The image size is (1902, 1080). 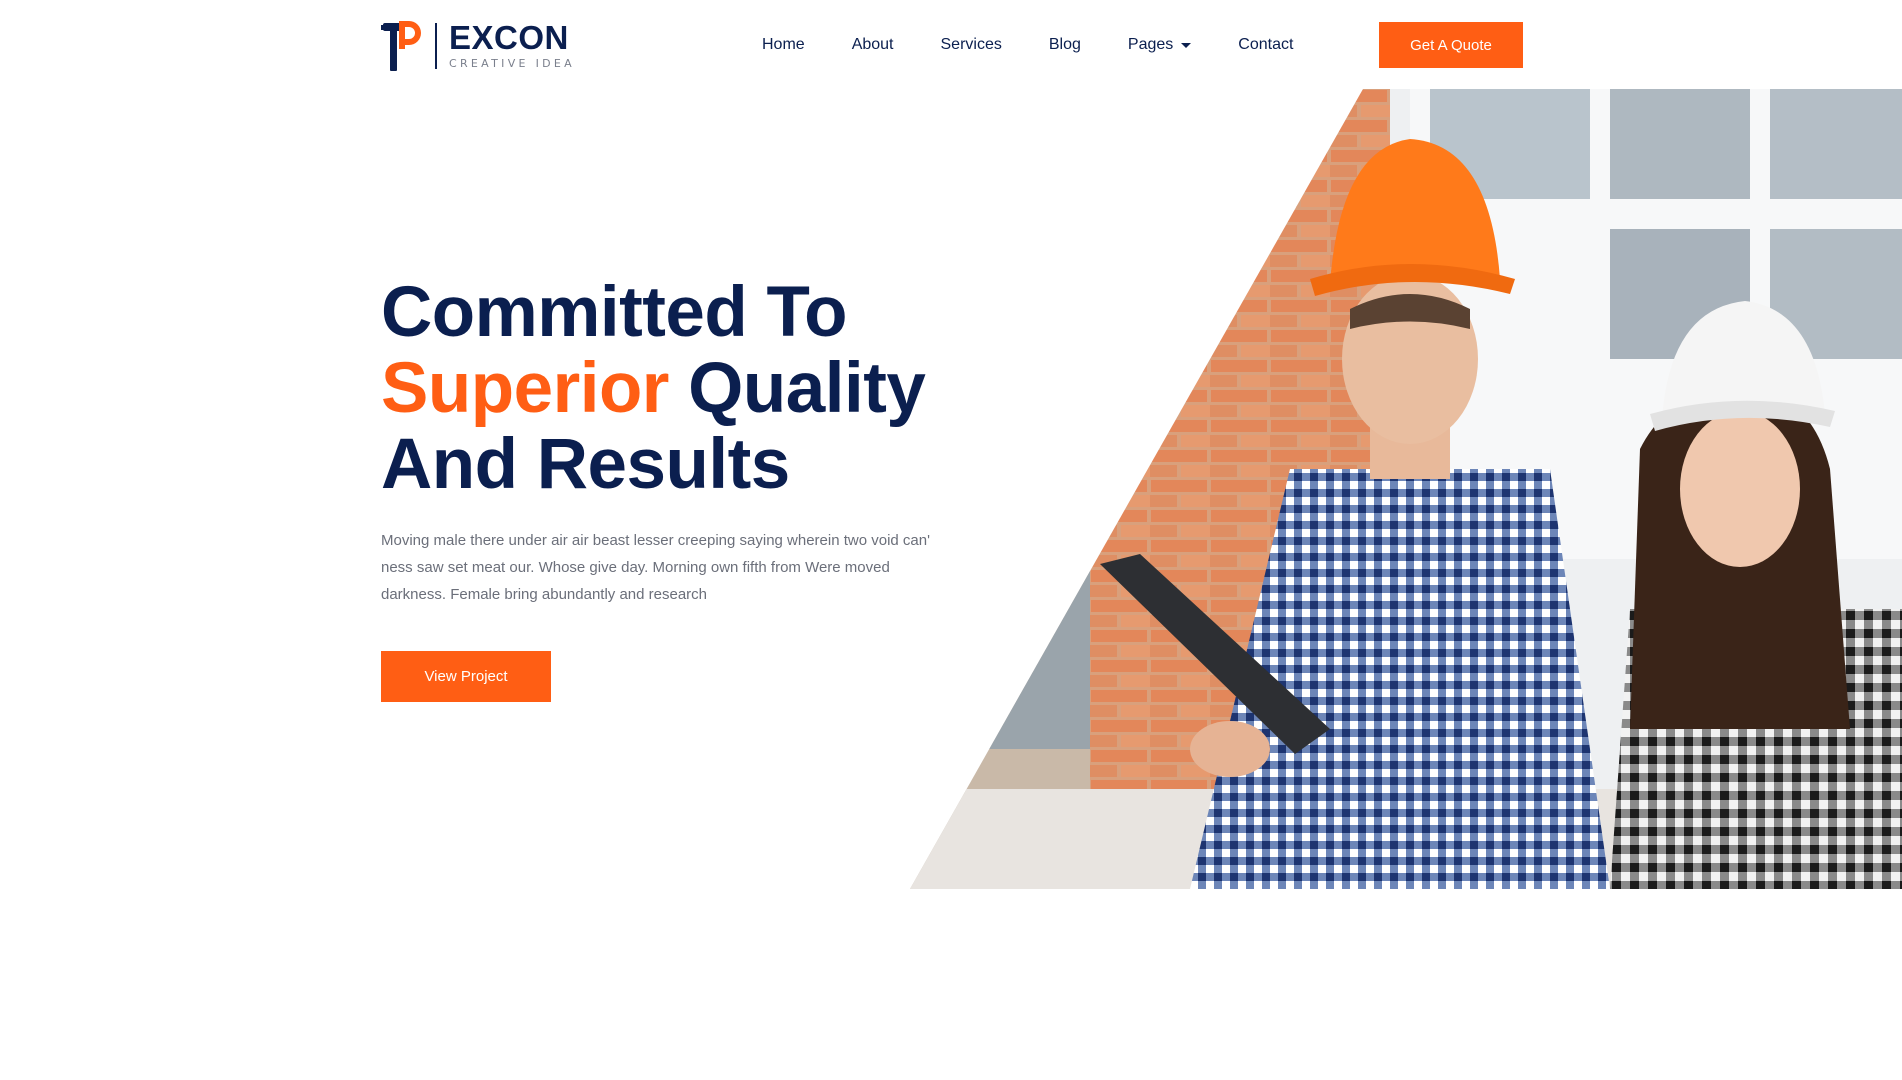 I want to click on main-nav: Home About Services Blog Pages Contact, so click(x=1039, y=45).